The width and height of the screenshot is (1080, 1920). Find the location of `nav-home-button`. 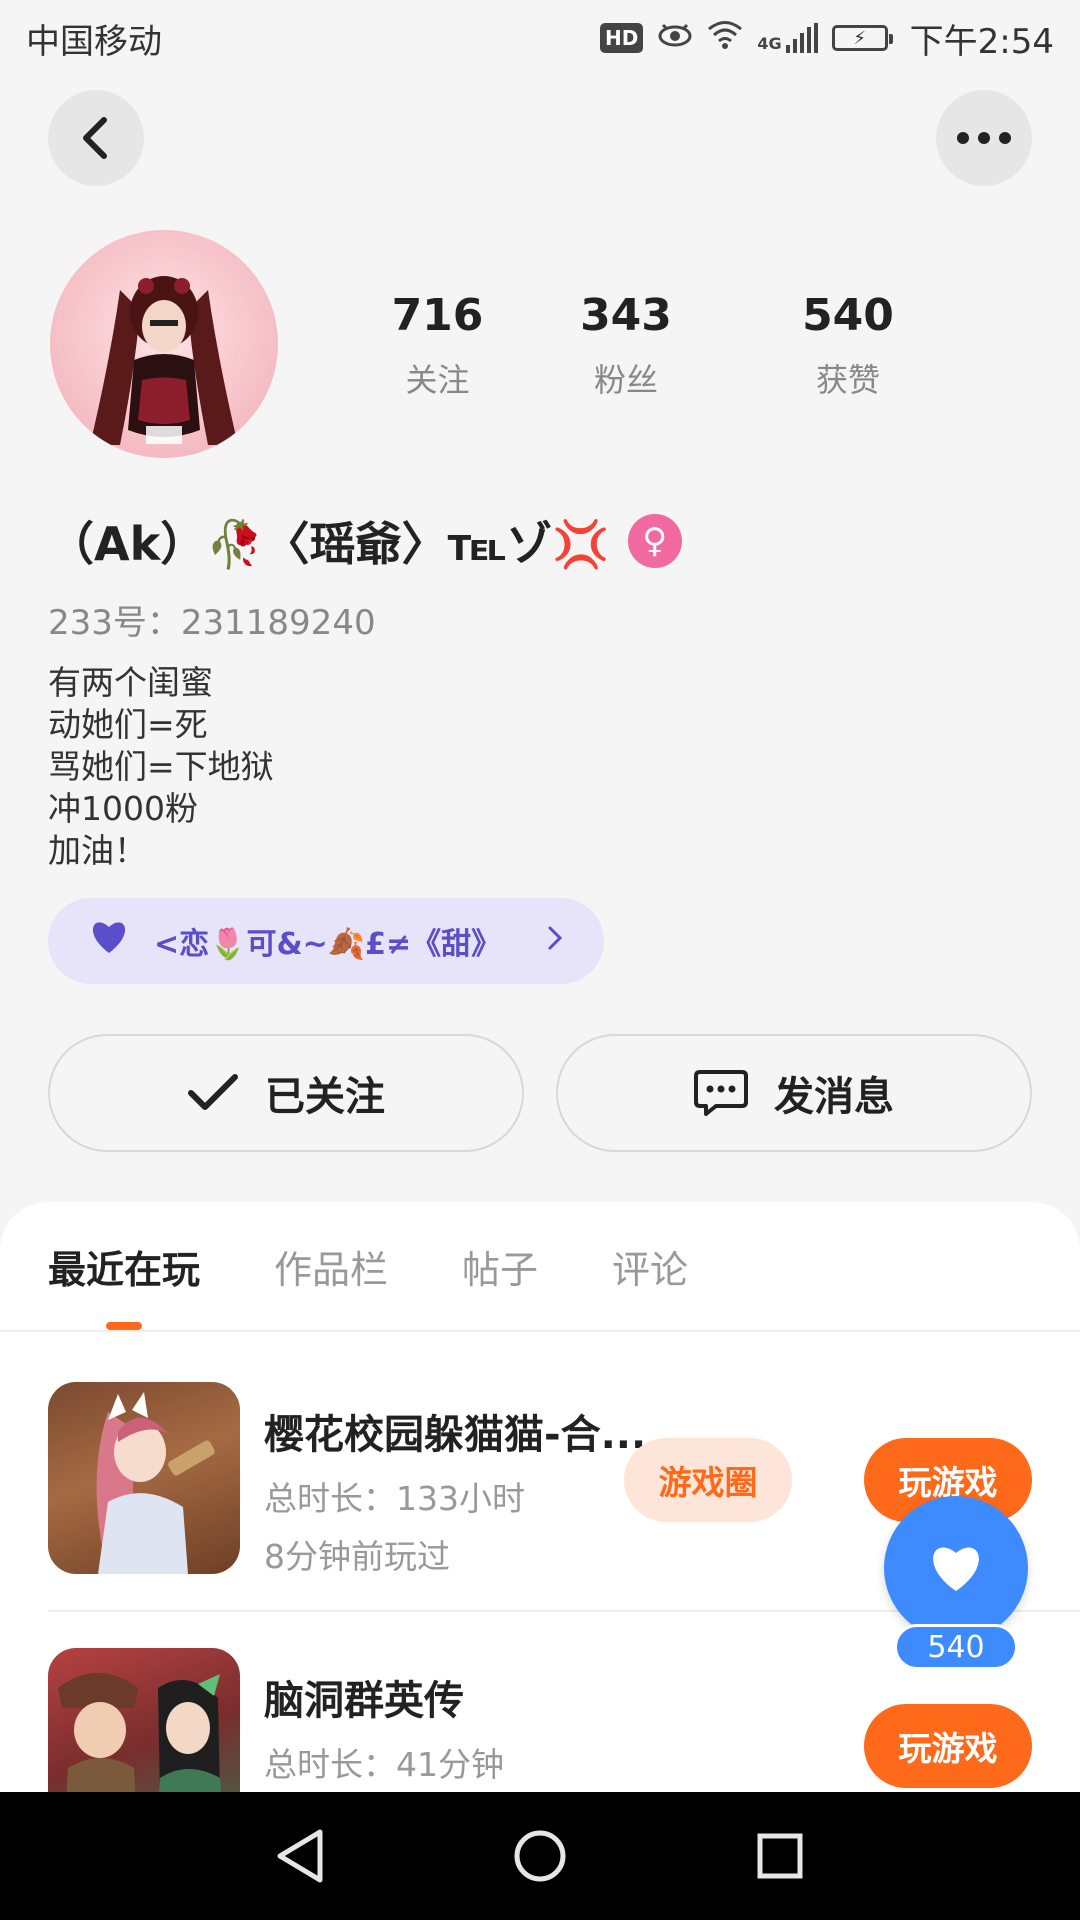

nav-home-button is located at coordinates (540, 1856).